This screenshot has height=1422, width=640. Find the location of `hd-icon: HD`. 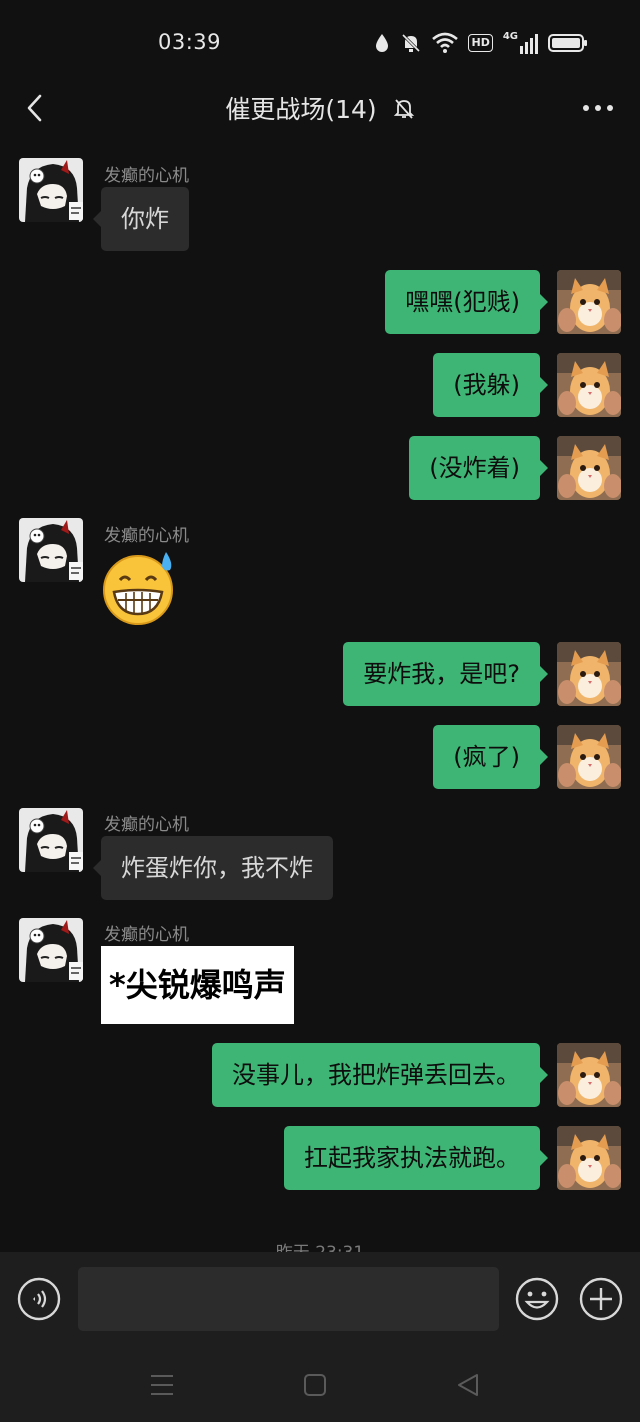

hd-icon: HD is located at coordinates (480, 43).